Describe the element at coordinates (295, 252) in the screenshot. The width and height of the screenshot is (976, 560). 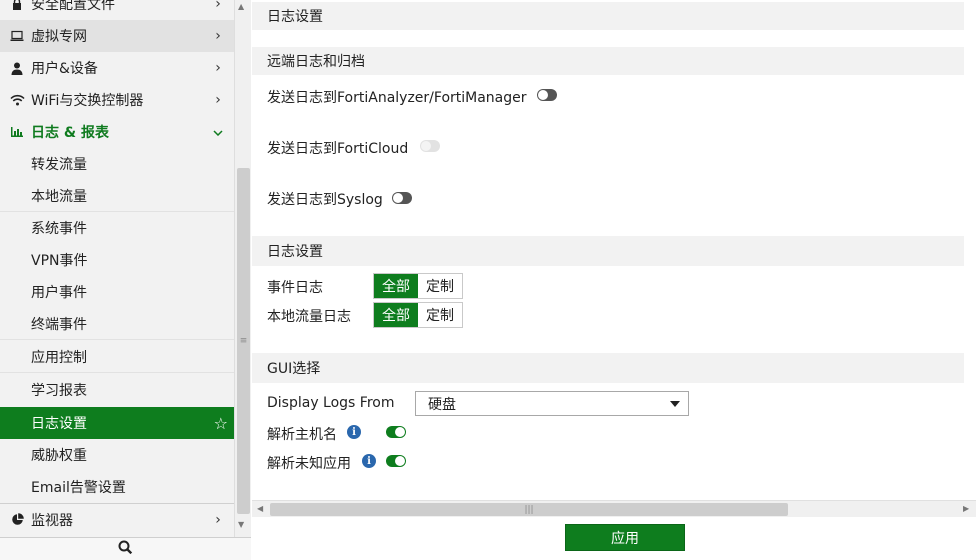
I see `section-title: 日志设置` at that location.